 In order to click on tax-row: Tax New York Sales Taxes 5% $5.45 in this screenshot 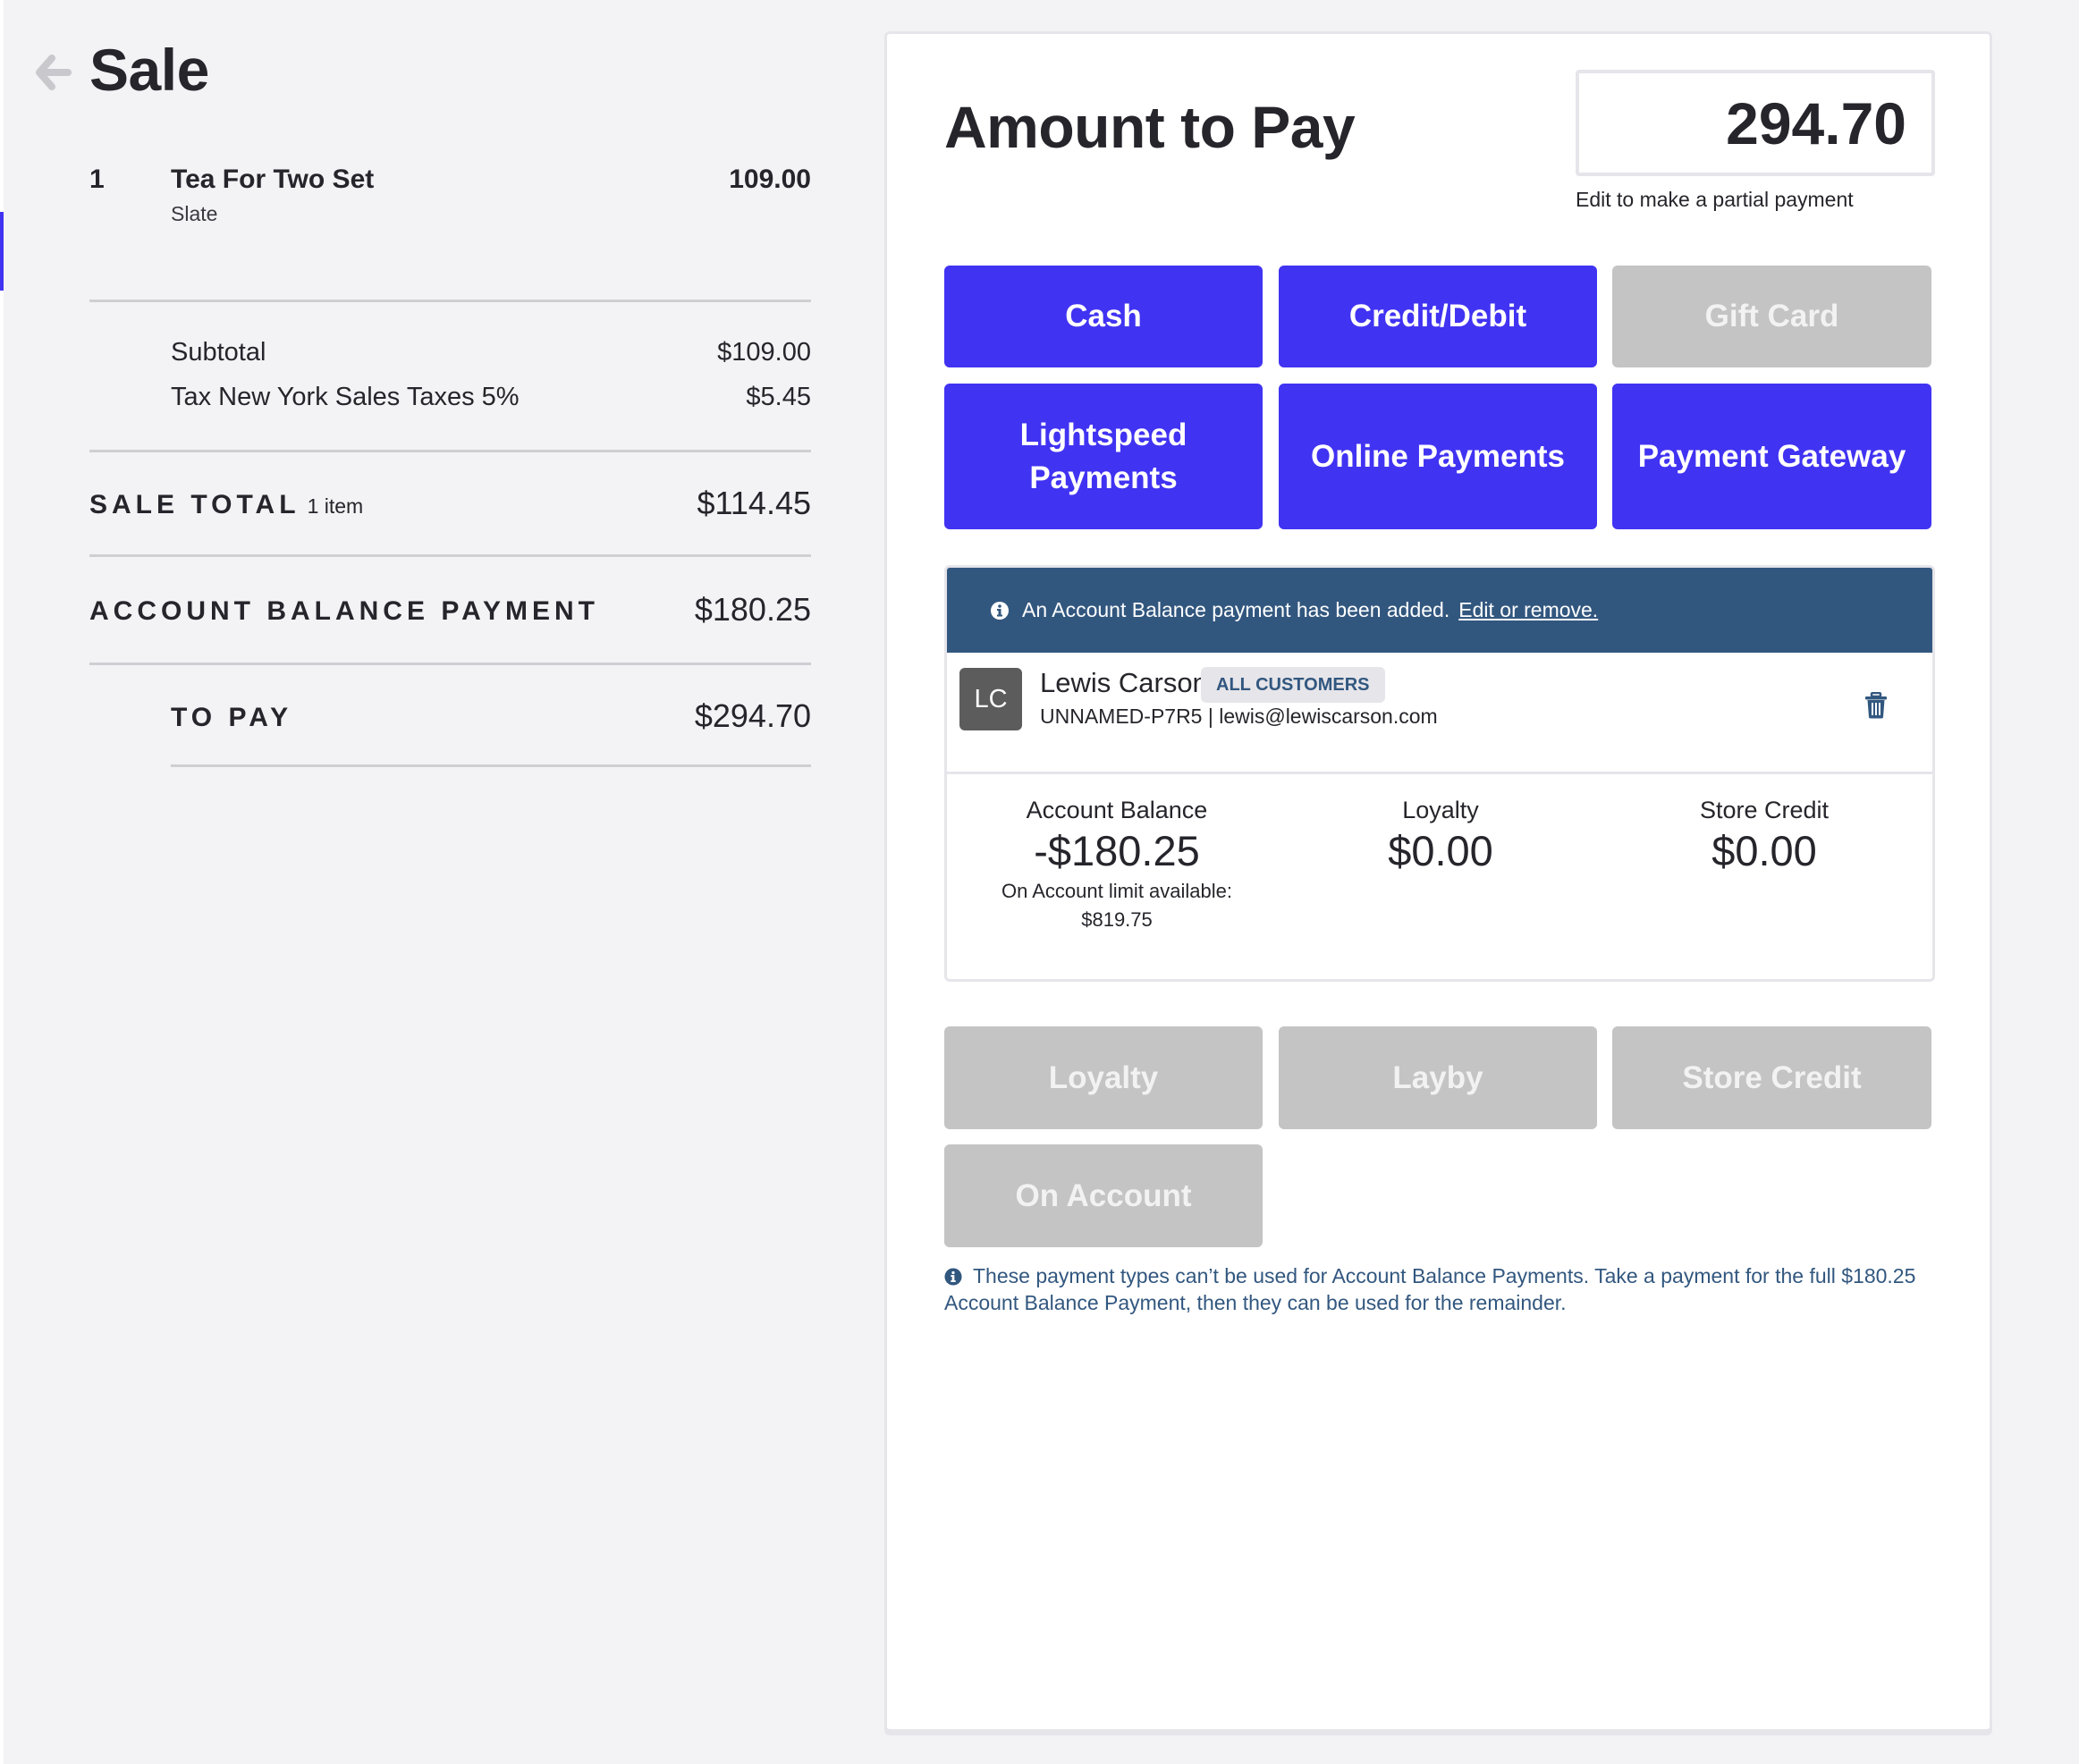, I will do `click(491, 397)`.